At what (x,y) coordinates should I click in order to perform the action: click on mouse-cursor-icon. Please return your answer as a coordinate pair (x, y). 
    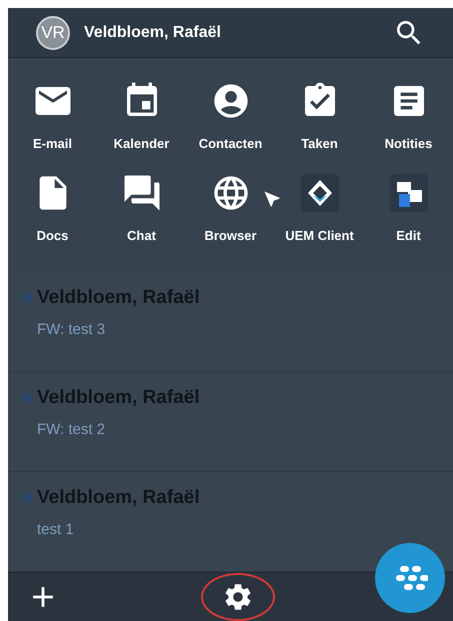
    Looking at the image, I should click on (272, 199).